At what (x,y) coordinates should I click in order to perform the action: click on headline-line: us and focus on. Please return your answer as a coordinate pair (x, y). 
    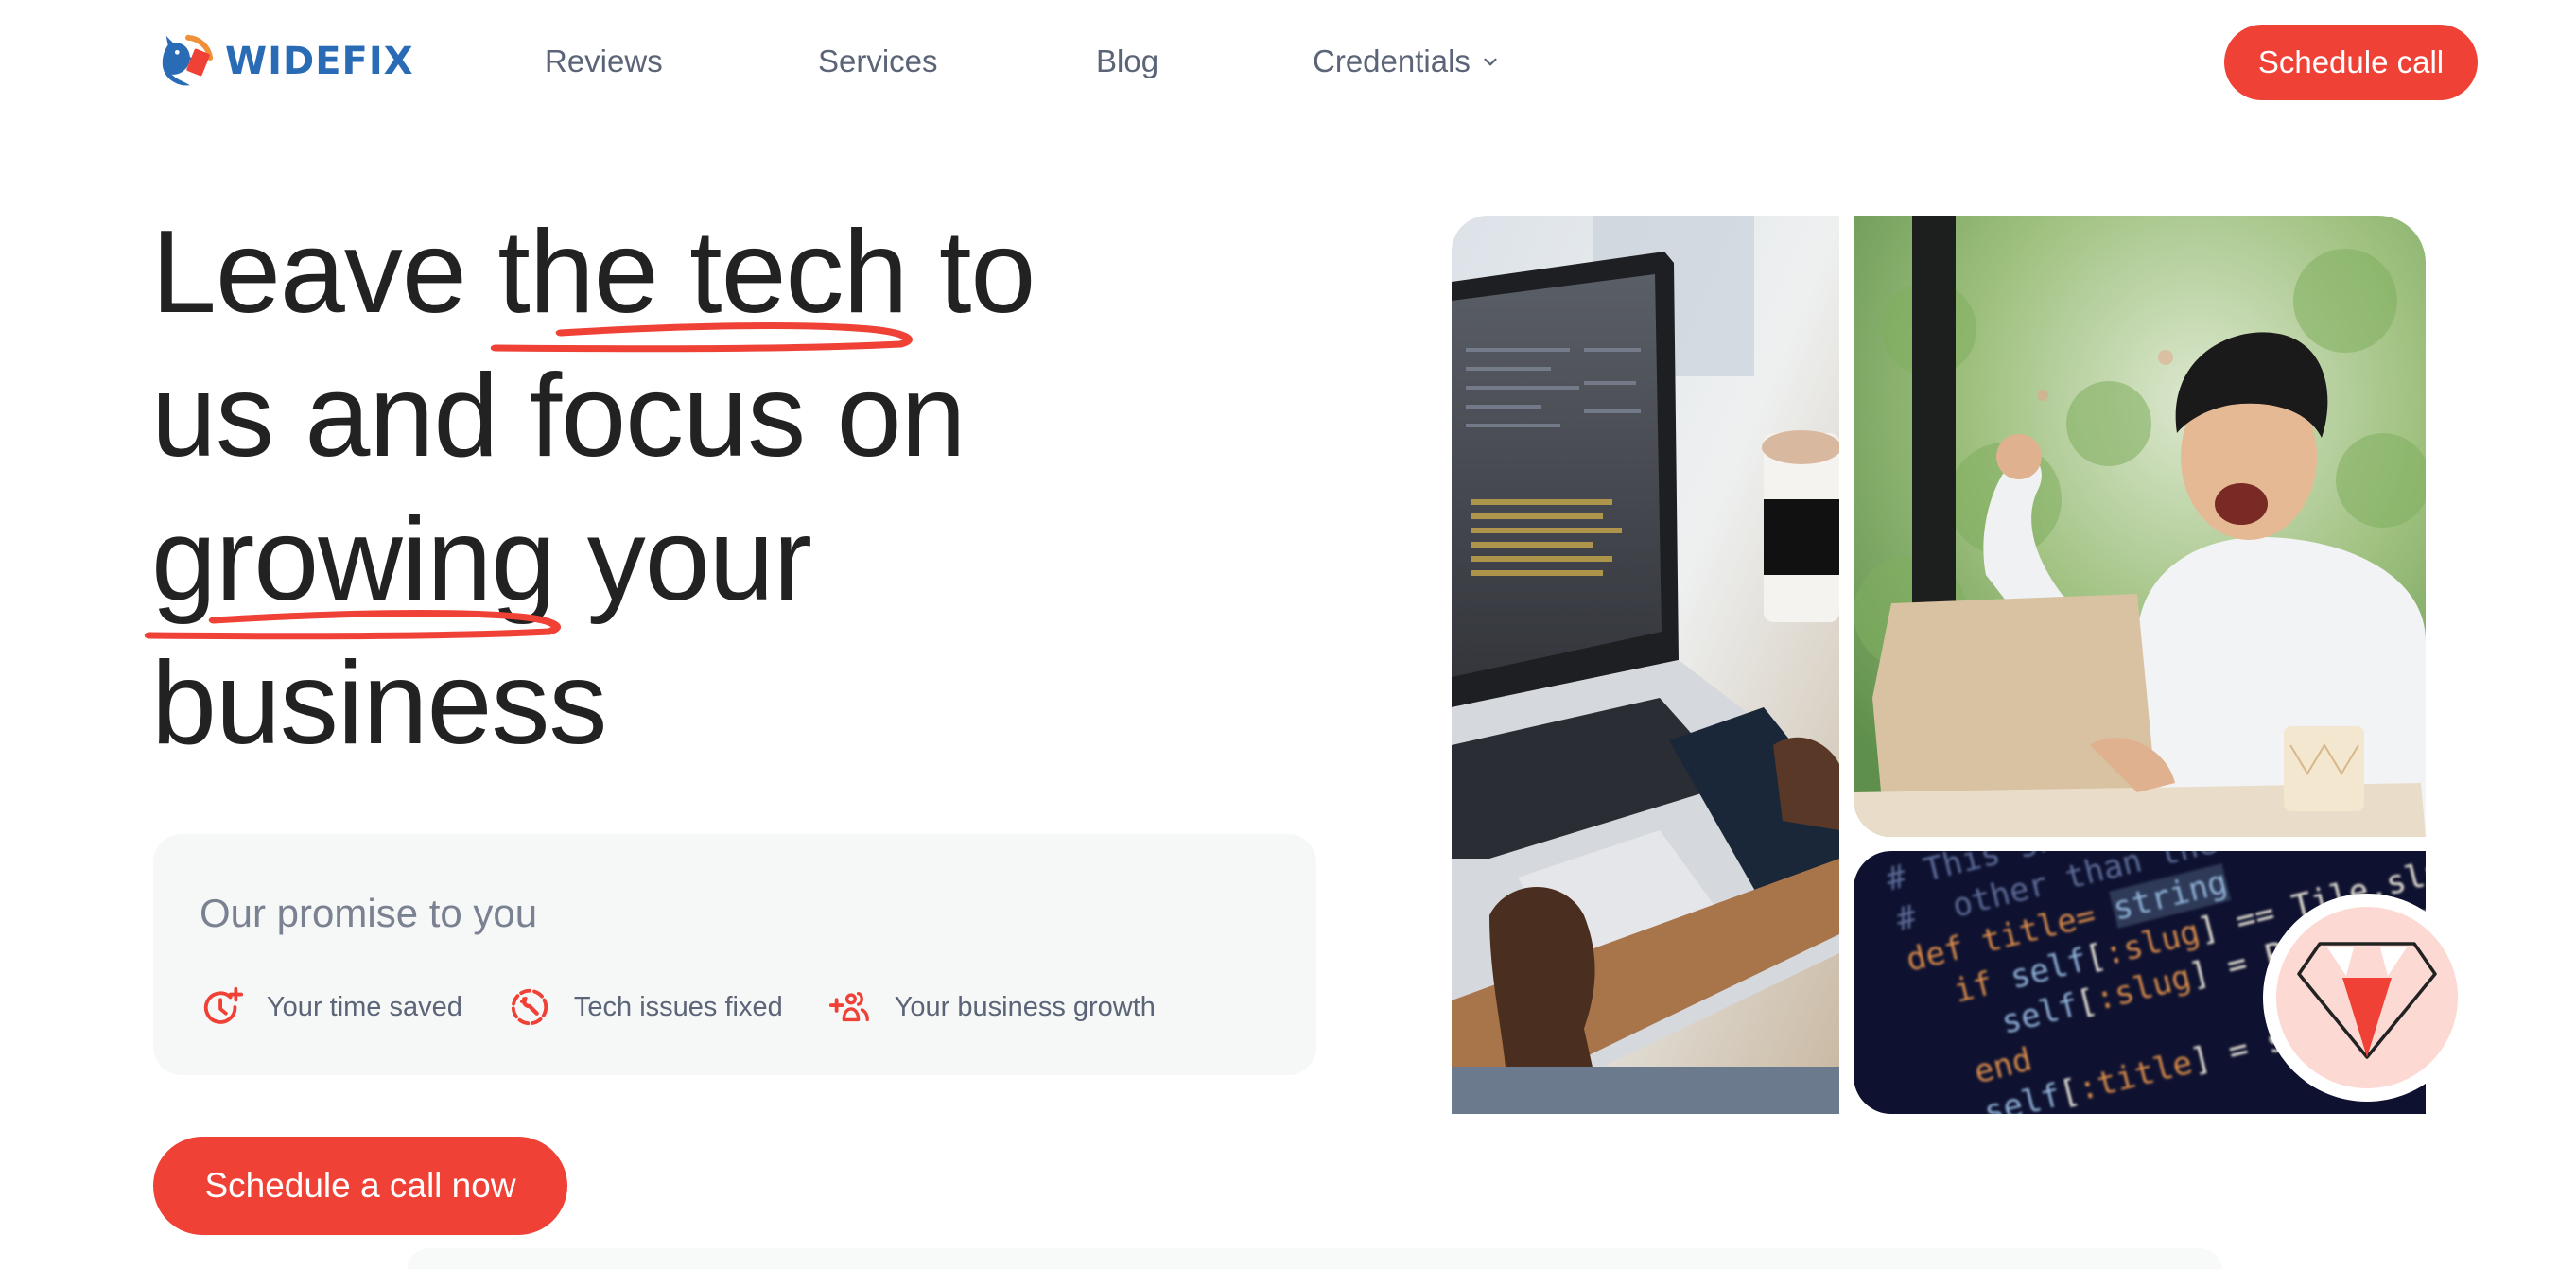
    Looking at the image, I should click on (766, 416).